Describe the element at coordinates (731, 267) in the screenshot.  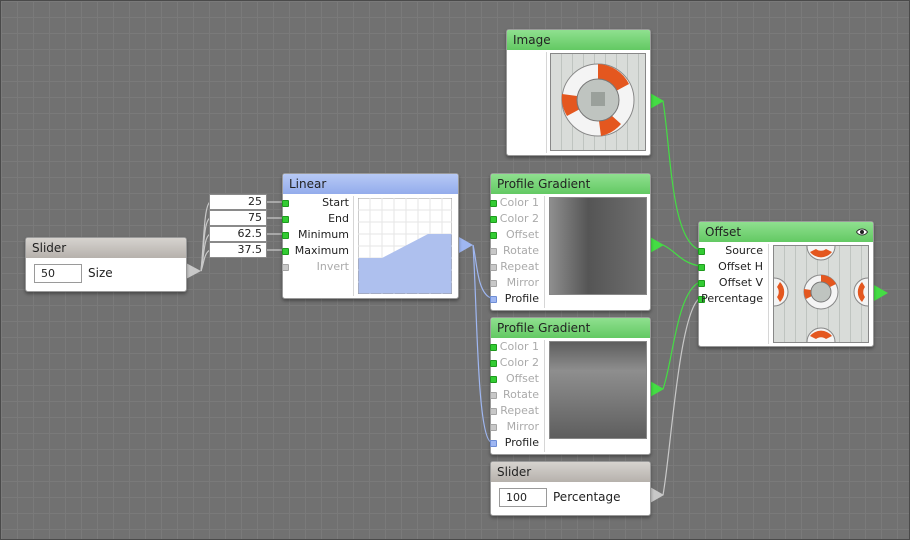
I see `input-offset-h: Offset H` at that location.